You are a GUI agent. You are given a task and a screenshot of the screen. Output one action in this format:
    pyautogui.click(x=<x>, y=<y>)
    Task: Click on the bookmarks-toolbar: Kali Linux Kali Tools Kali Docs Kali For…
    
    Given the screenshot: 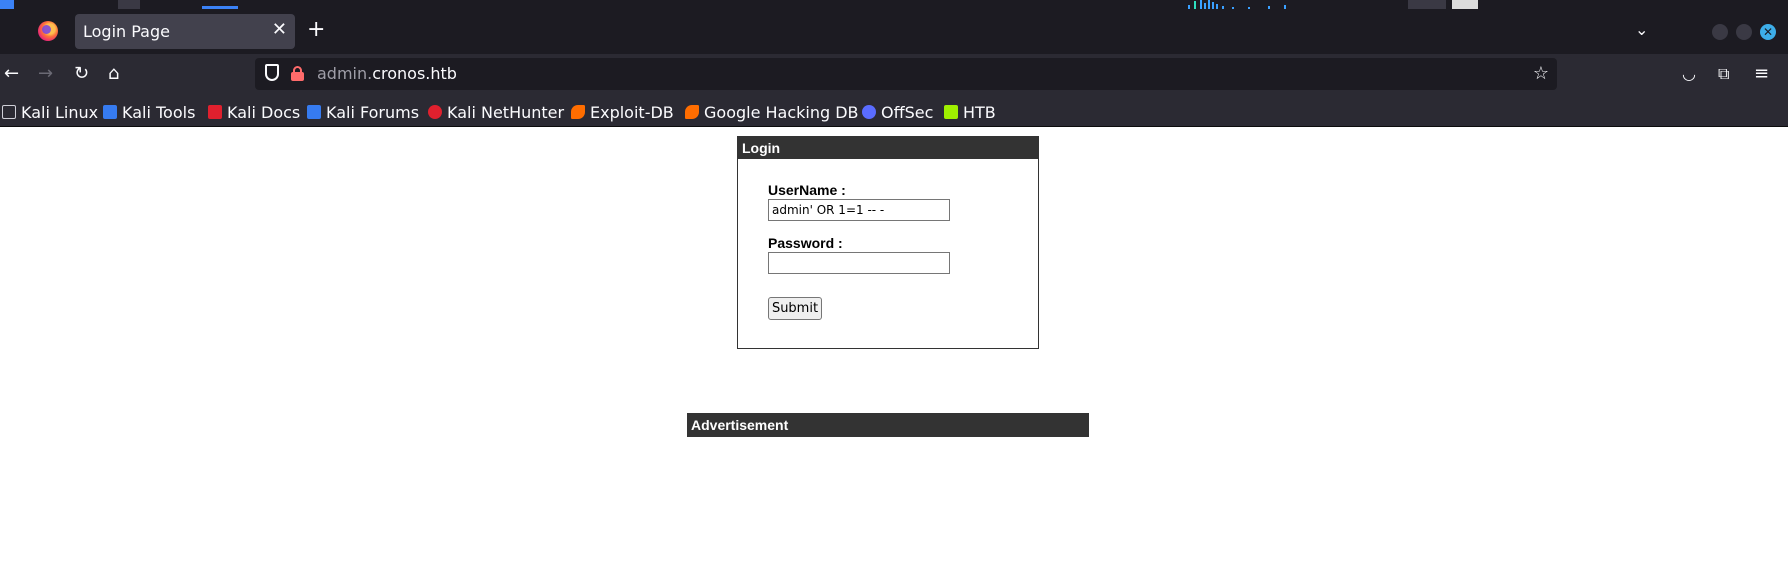 What is the action you would take?
    pyautogui.click(x=894, y=111)
    